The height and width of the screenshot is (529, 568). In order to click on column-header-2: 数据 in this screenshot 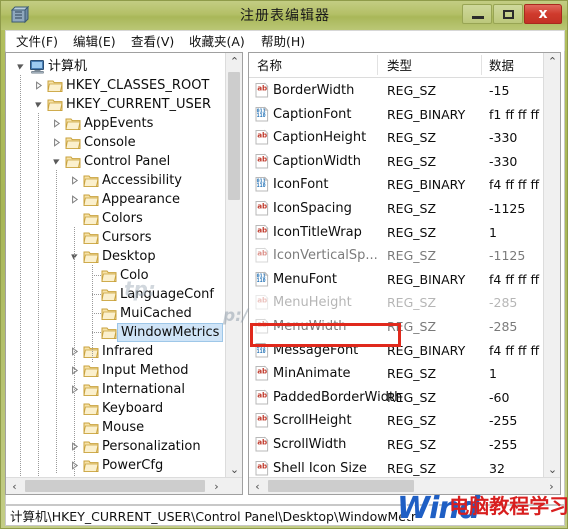, I will do `click(501, 65)`.